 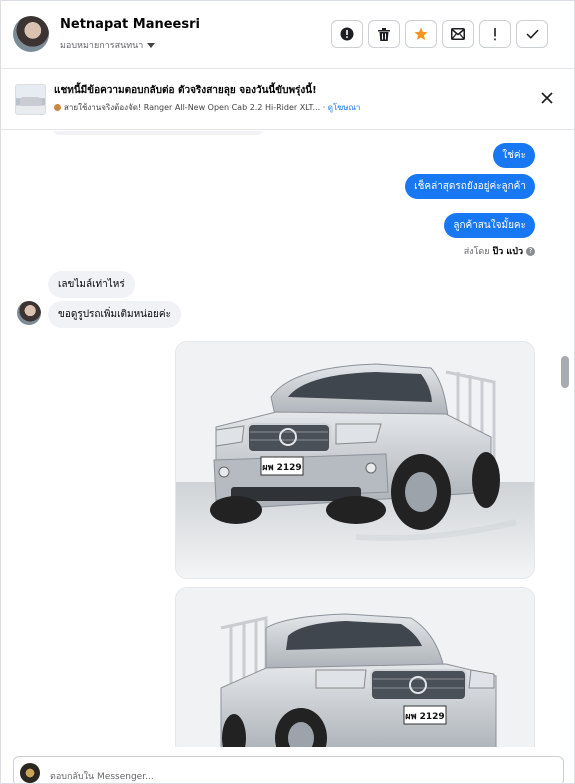 I want to click on sent-by-label: ส่งโดย ป๊ว แป่ว ?, so click(x=499, y=251).